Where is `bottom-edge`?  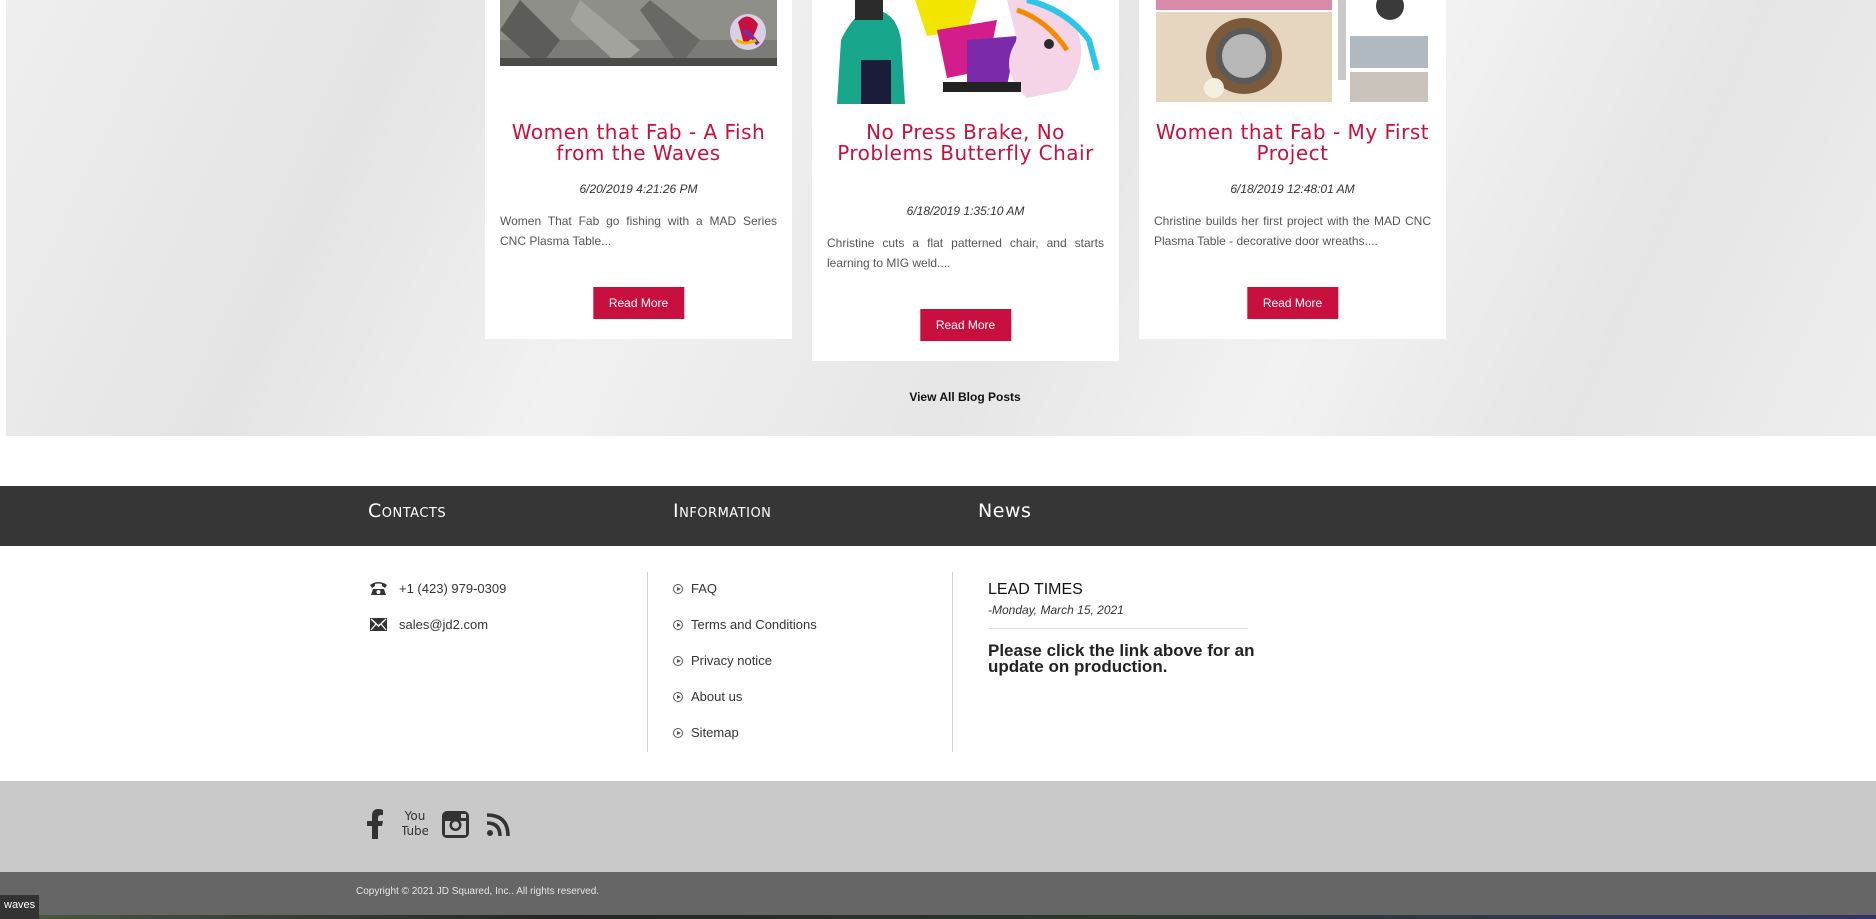 bottom-edge is located at coordinates (938, 917).